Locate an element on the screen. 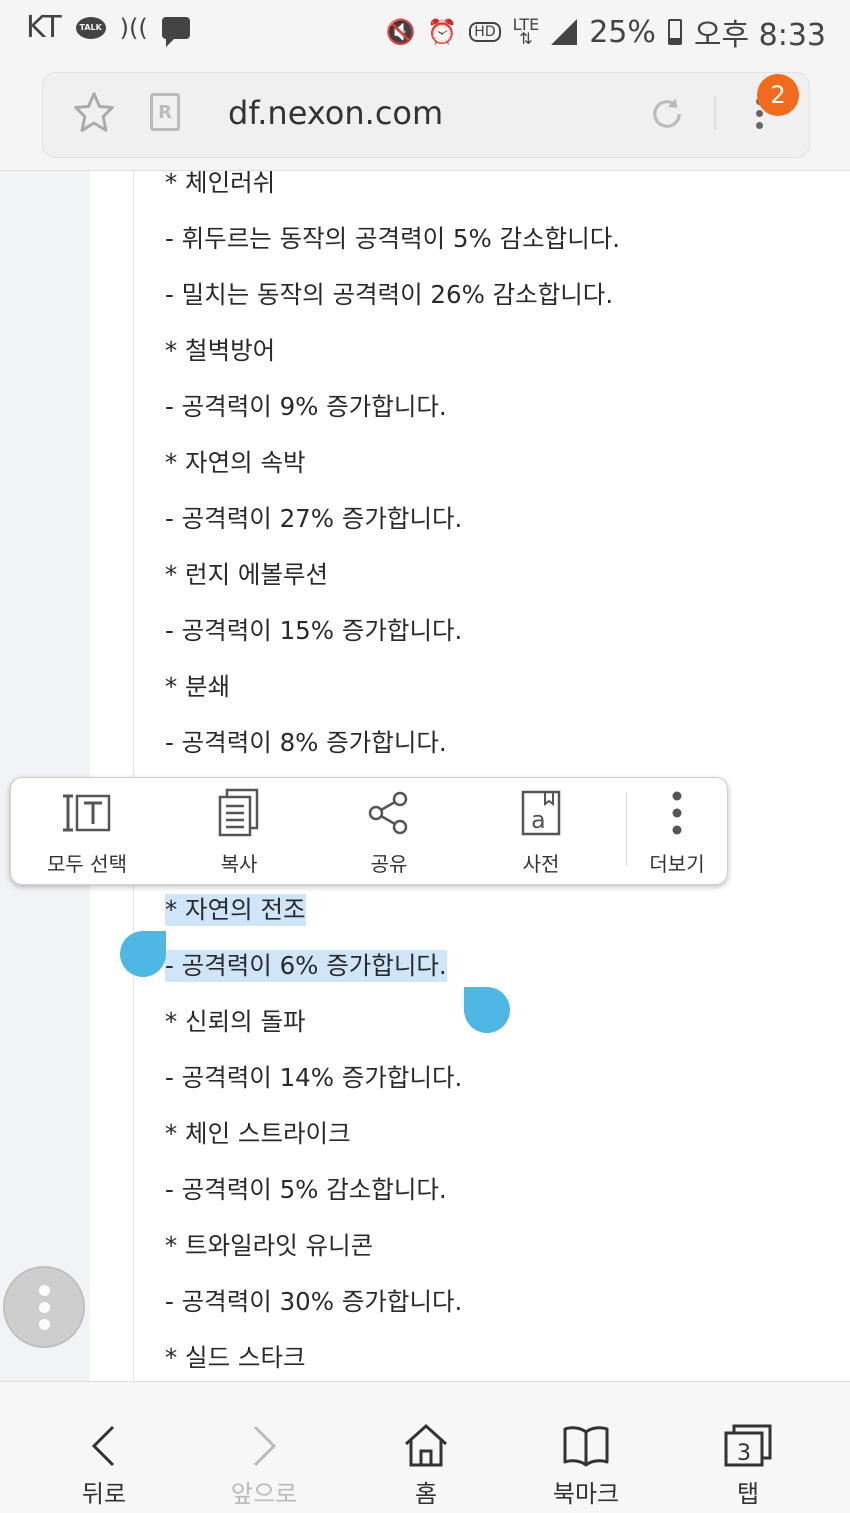 Image resolution: width=850 pixels, height=1513 pixels. copy-icon is located at coordinates (238, 812).